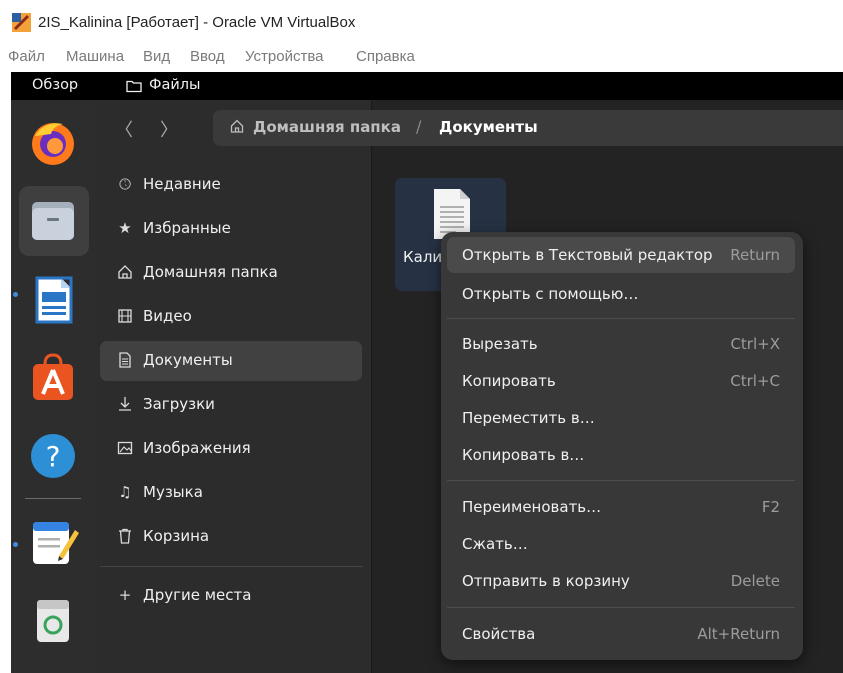 The height and width of the screenshot is (673, 843). I want to click on menu-input: Ввод, so click(207, 56).